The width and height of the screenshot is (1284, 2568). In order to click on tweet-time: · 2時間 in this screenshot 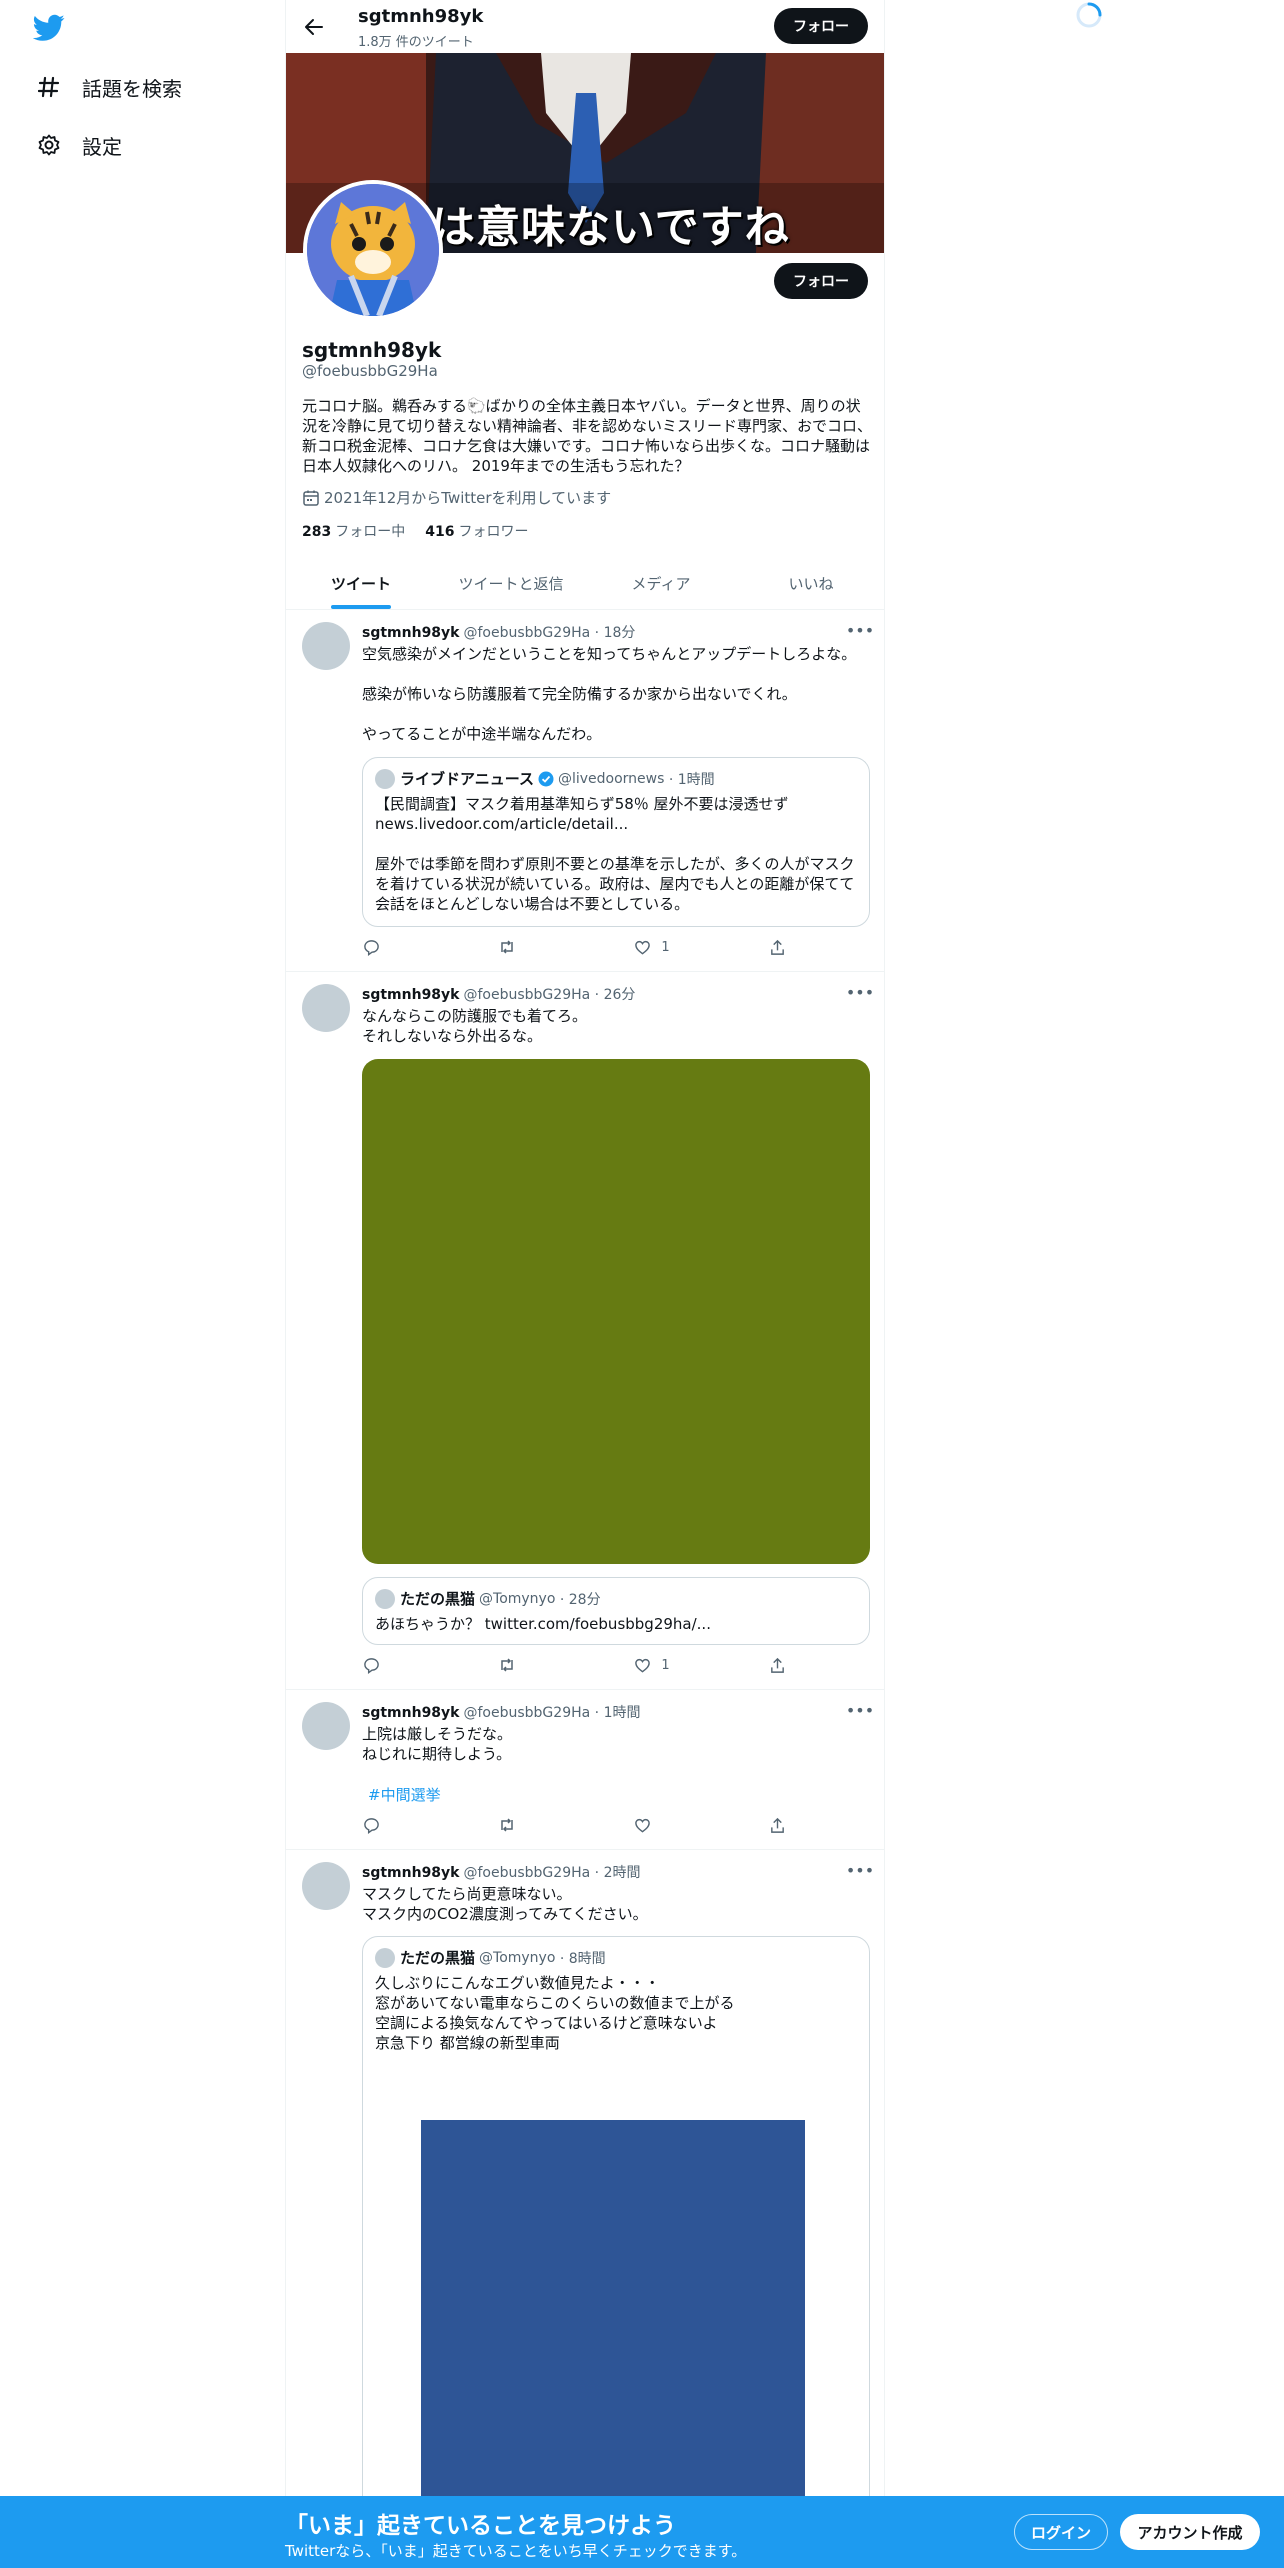, I will do `click(618, 1873)`.